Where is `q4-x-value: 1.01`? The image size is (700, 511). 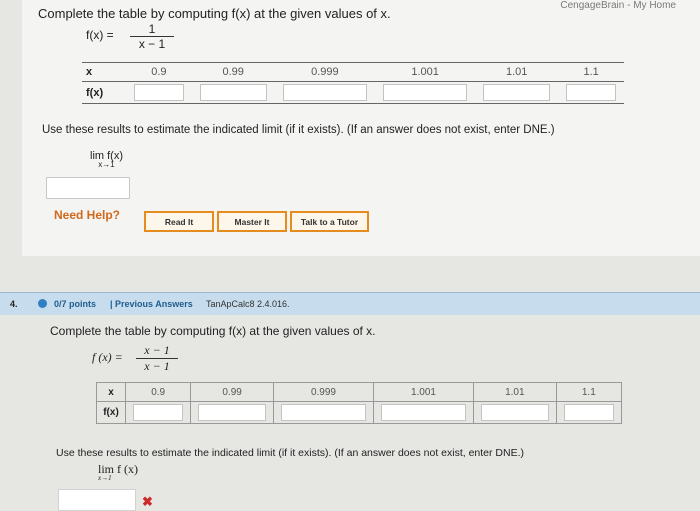
q4-x-value: 1.01 is located at coordinates (515, 392).